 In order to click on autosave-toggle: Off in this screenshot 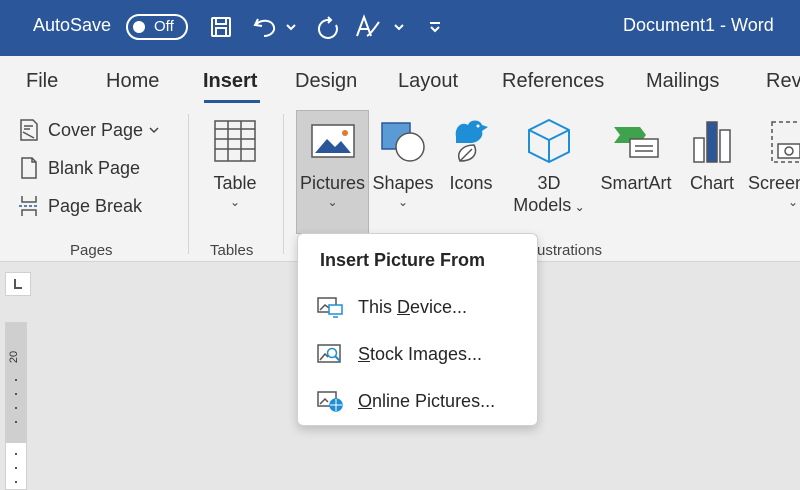, I will do `click(157, 27)`.